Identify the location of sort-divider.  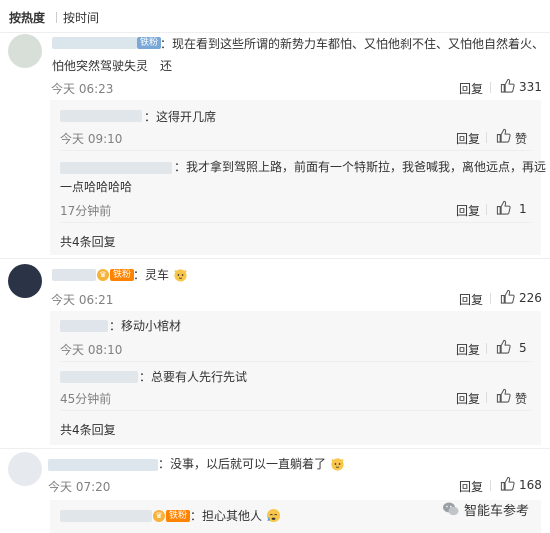
(56, 17).